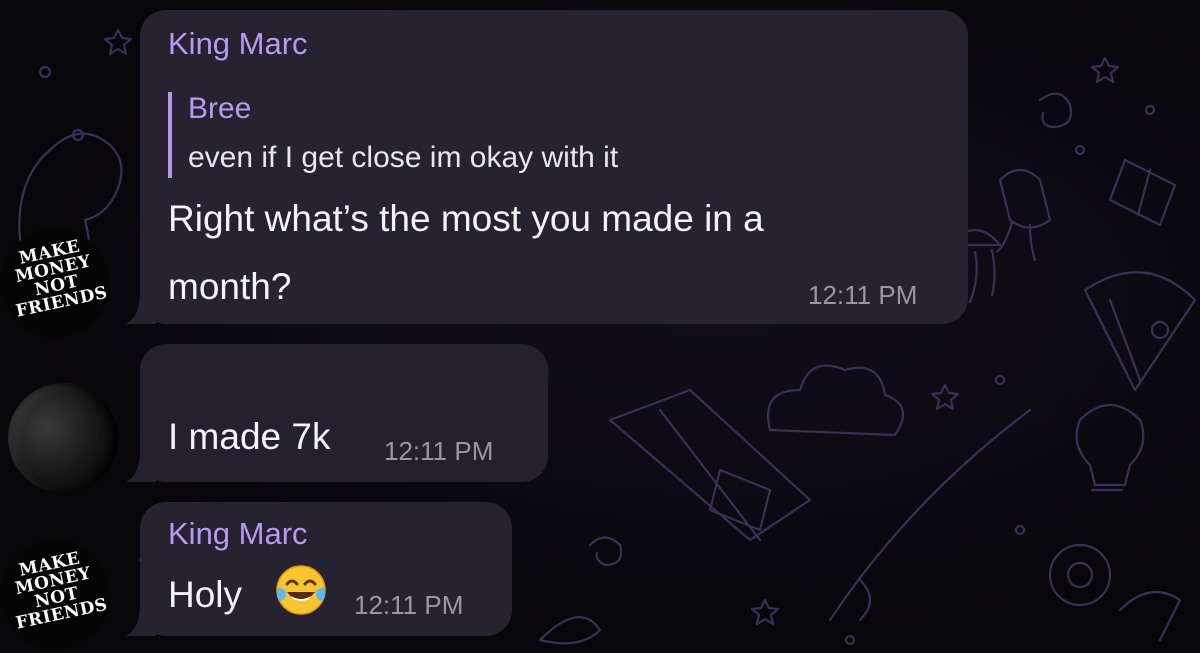 The width and height of the screenshot is (1200, 653). What do you see at coordinates (393, 135) in the screenshot?
I see `reply-quote: Bree even if I get close im okay with it` at bounding box center [393, 135].